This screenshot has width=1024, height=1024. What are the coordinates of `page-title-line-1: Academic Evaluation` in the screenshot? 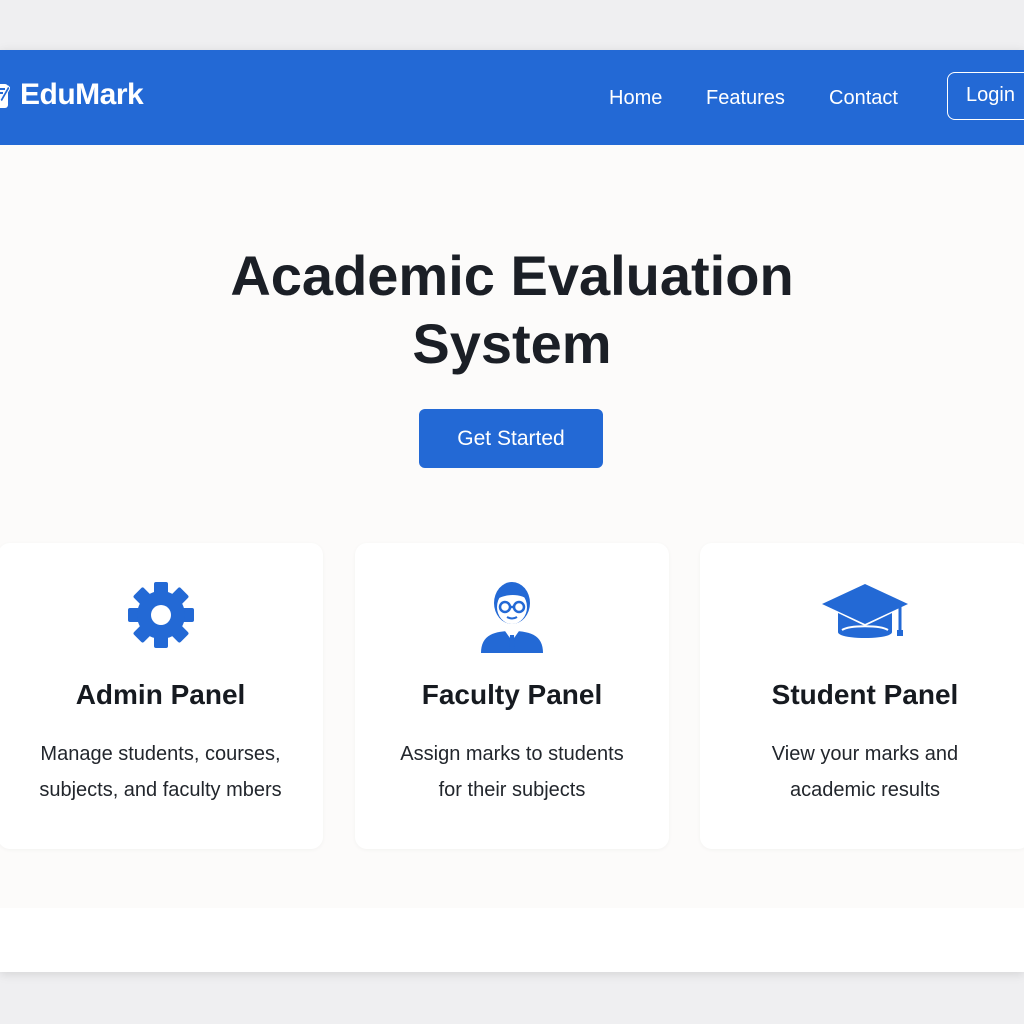 It's located at (512, 275).